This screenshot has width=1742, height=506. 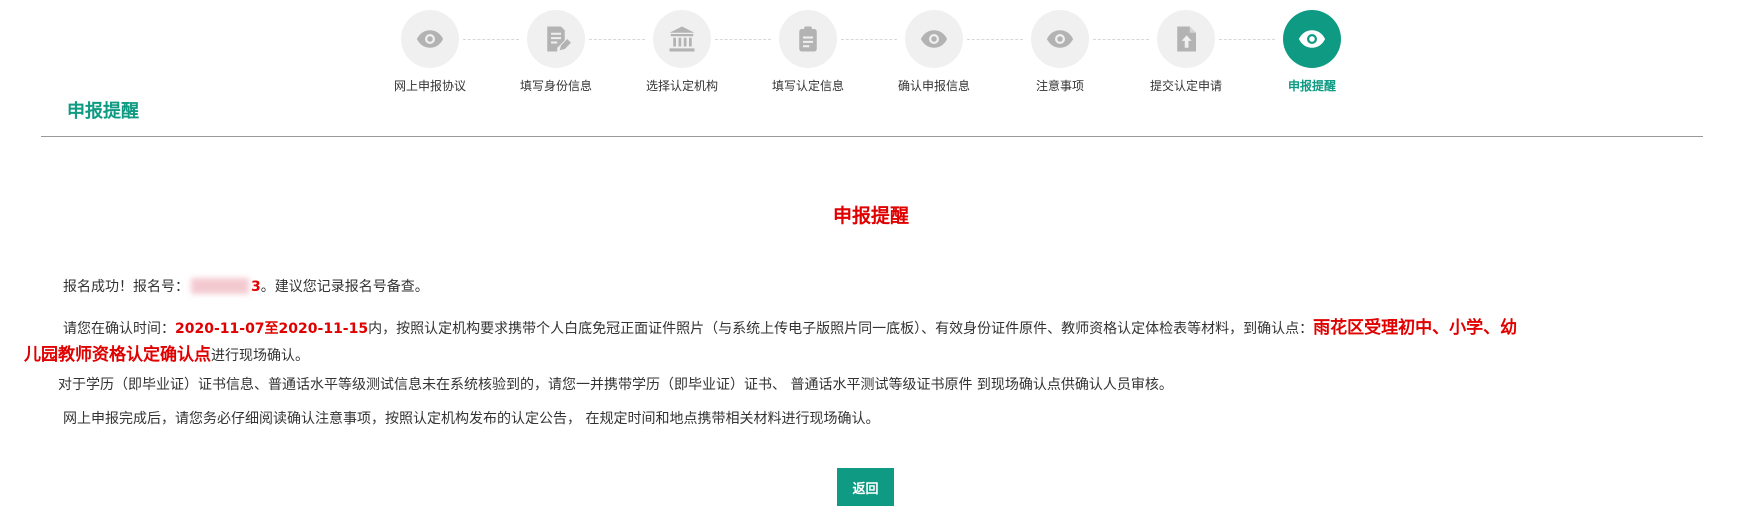 What do you see at coordinates (1185, 86) in the screenshot?
I see `step-label: 提交认定申请` at bounding box center [1185, 86].